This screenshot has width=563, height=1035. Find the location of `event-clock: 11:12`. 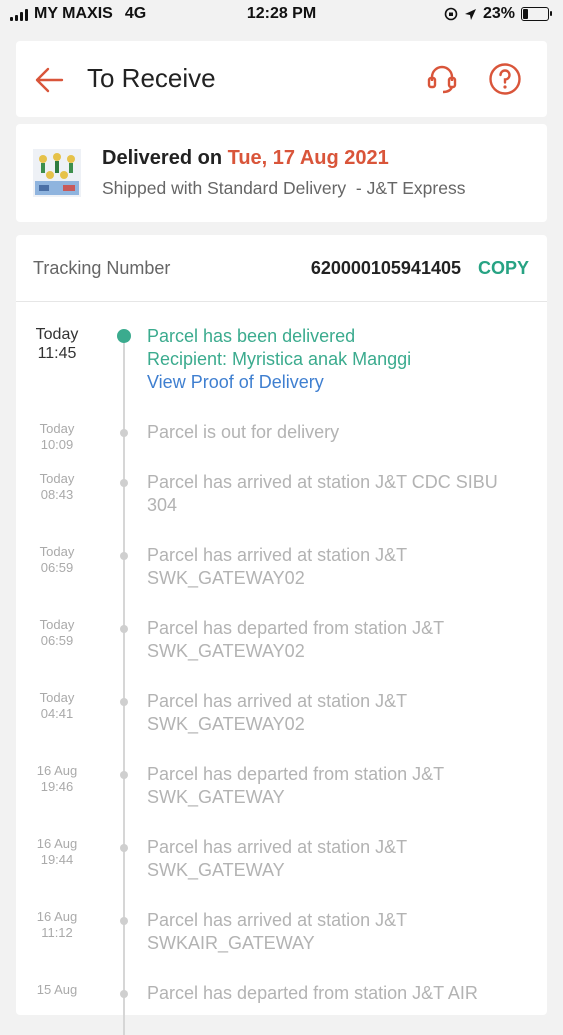

event-clock: 11:12 is located at coordinates (57, 932).